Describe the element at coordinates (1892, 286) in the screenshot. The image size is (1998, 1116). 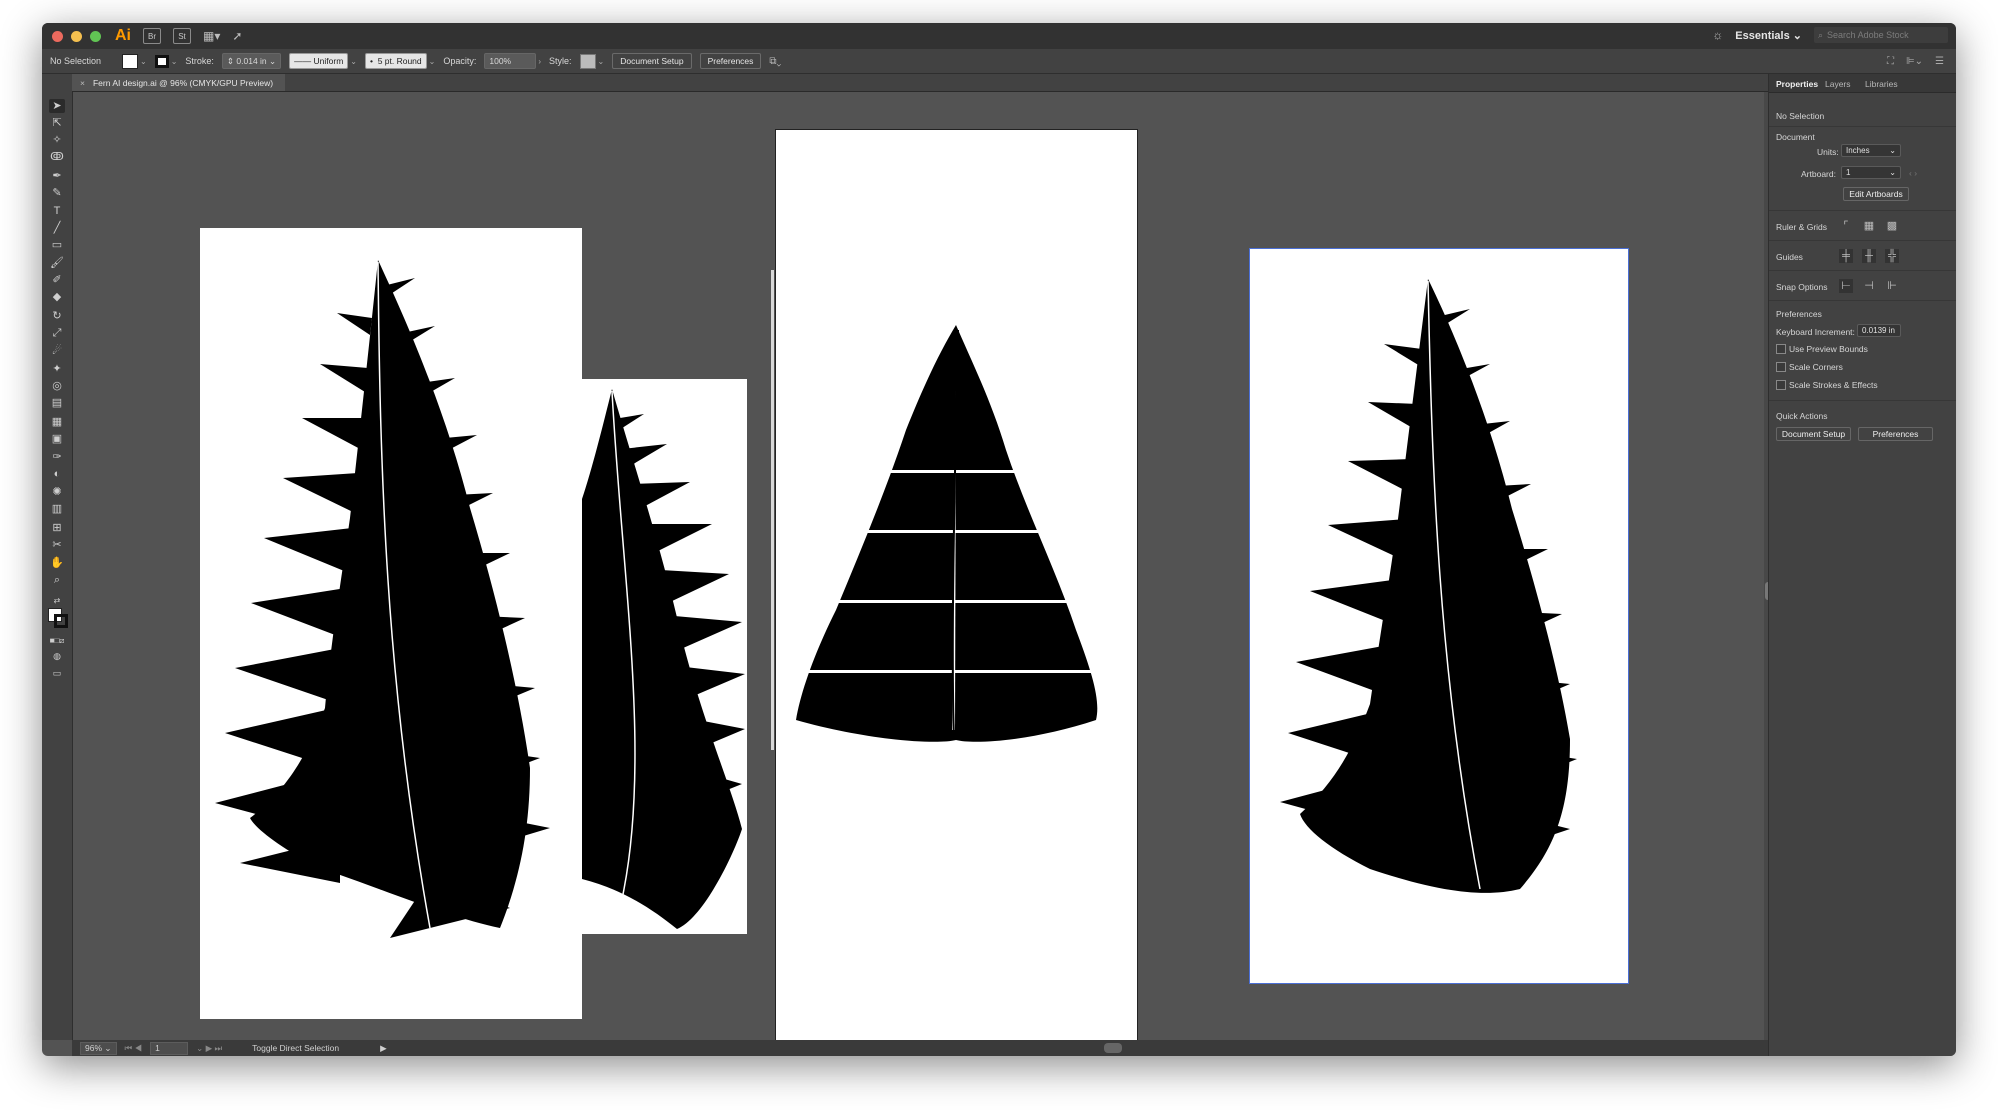
I see `snap-to-pixel-icon: ⊩` at that location.